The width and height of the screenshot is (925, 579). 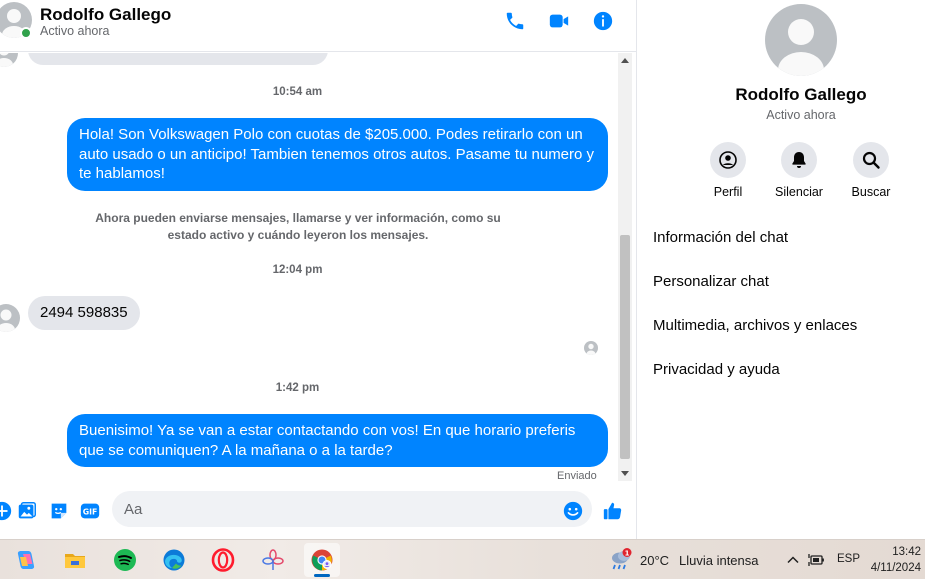 I want to click on menu-chat-info: Información del chat, so click(x=720, y=237).